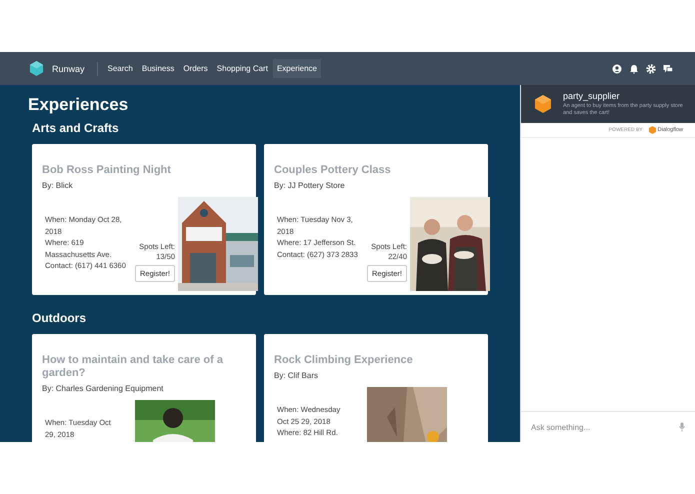 The image size is (695, 494). Describe the element at coordinates (634, 69) in the screenshot. I see `bell-icon` at that location.